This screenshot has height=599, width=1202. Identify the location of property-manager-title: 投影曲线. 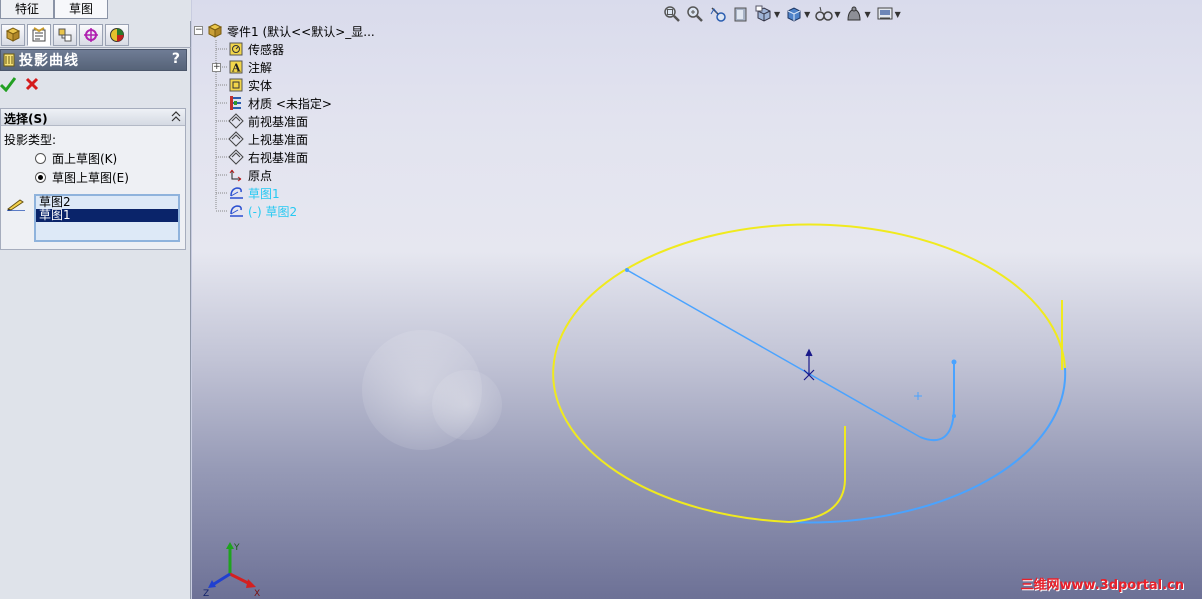
(49, 61).